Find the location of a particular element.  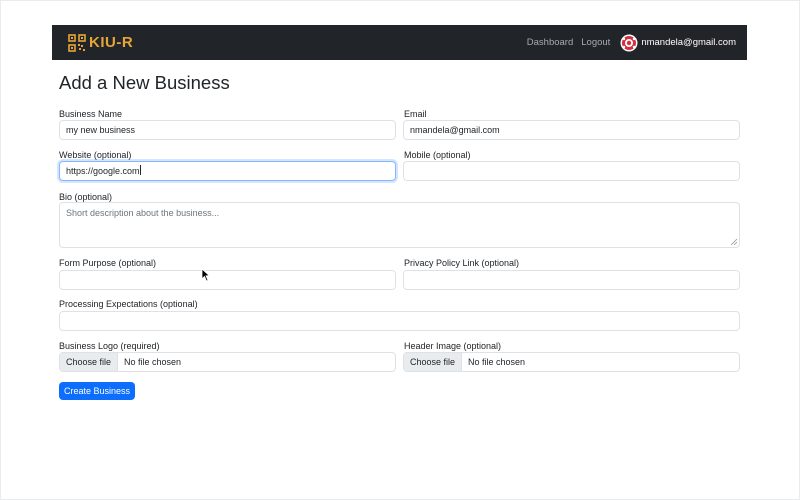

nav-right: Dashboard Logout nmandela@gmail.com is located at coordinates (631, 43).